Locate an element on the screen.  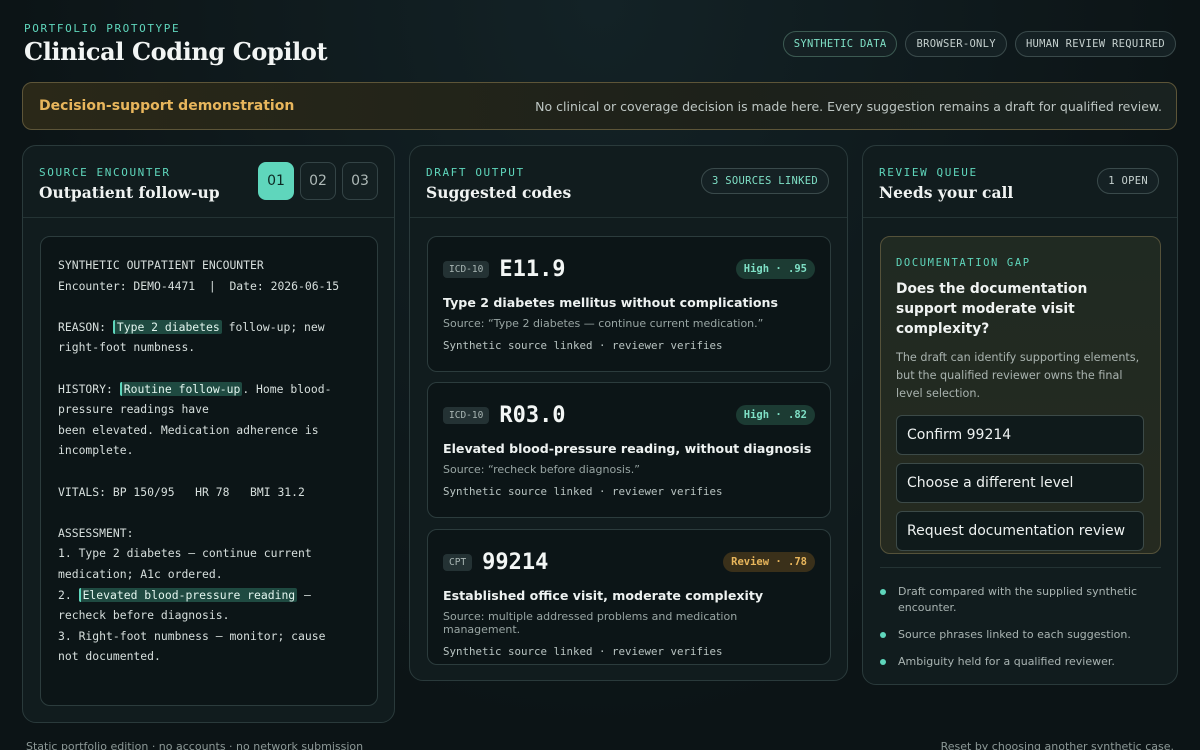
request-documentation-review-button: Request documentation review is located at coordinates (1020, 531).